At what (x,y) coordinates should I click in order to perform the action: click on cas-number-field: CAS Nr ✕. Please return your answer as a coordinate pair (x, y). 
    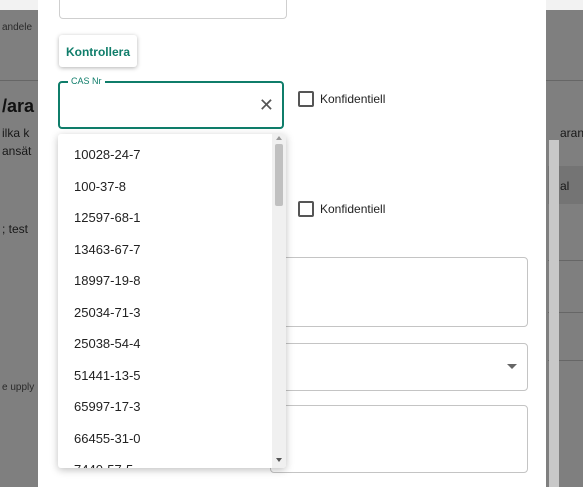
    Looking at the image, I should click on (171, 102).